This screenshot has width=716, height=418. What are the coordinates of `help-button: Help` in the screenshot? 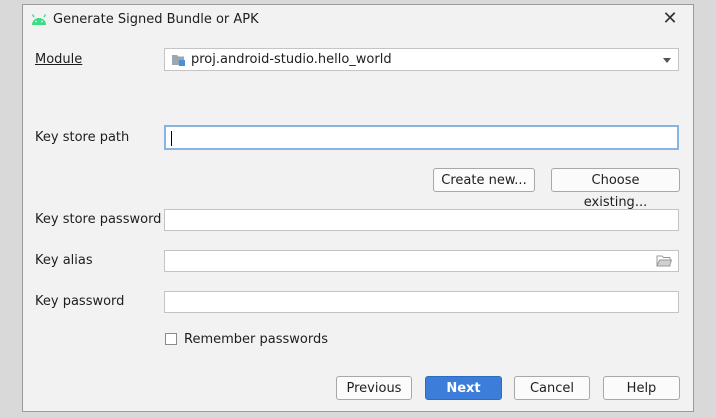 It's located at (641, 388).